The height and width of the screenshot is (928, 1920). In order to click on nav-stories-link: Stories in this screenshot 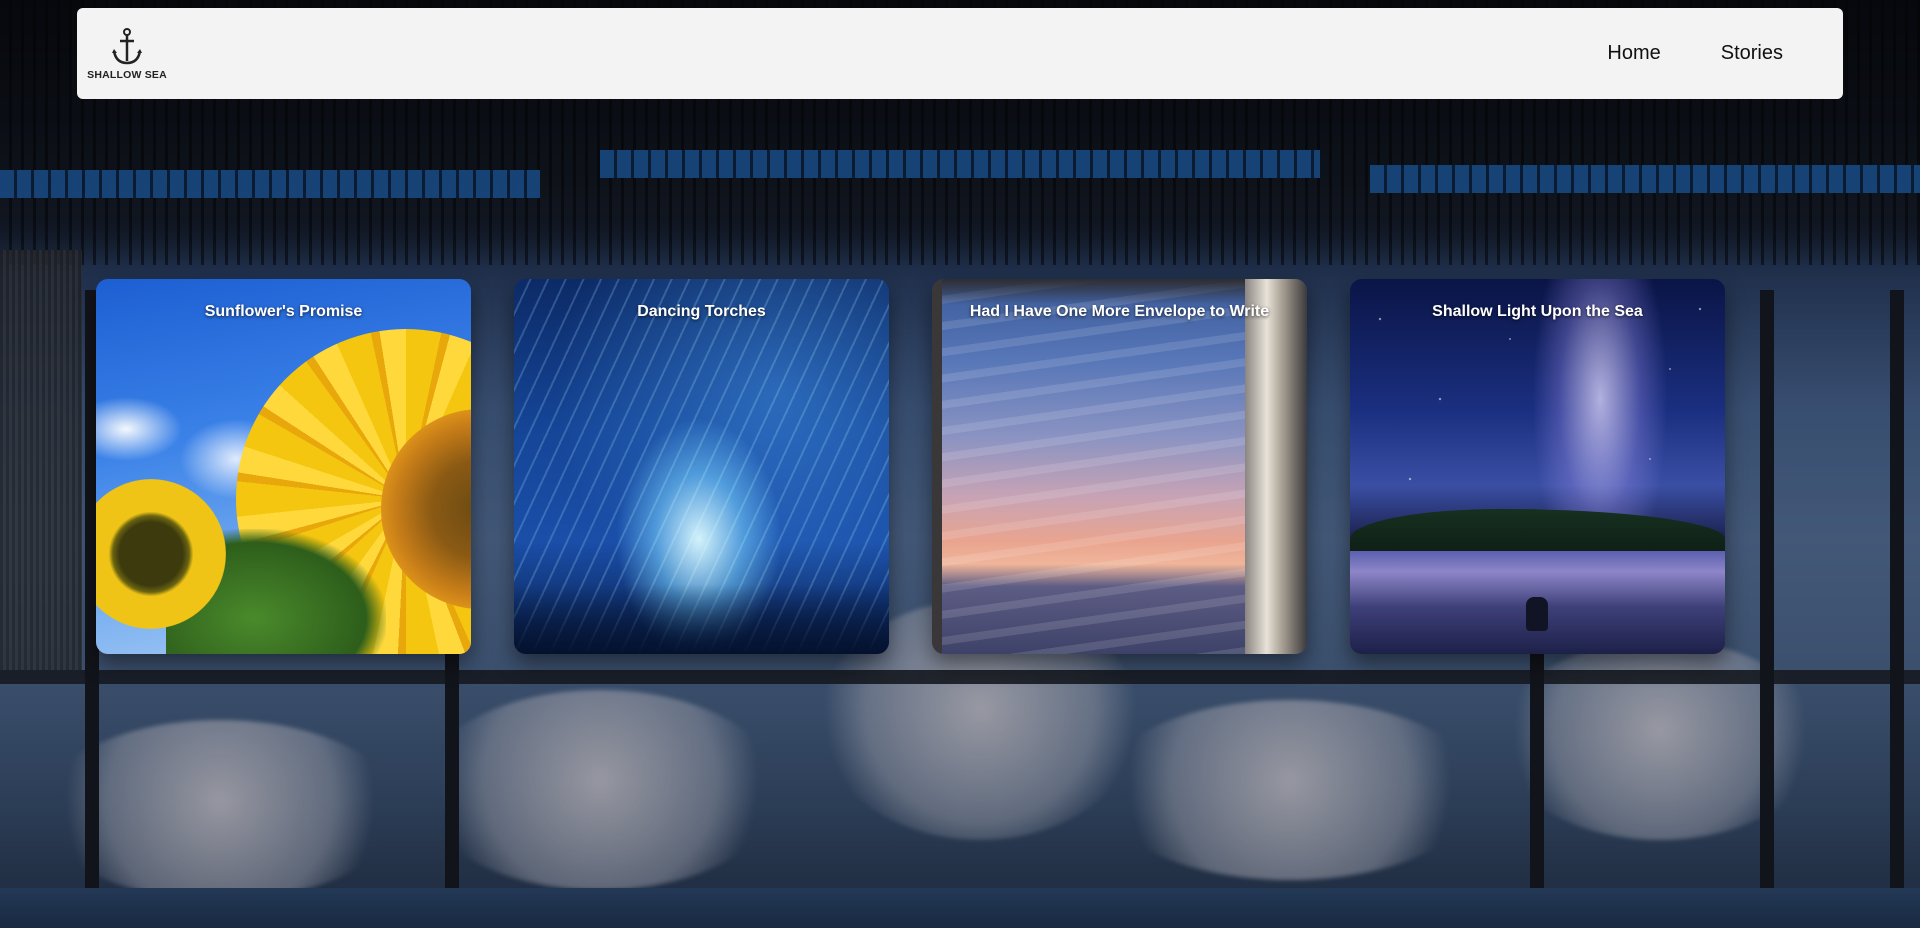, I will do `click(1752, 53)`.